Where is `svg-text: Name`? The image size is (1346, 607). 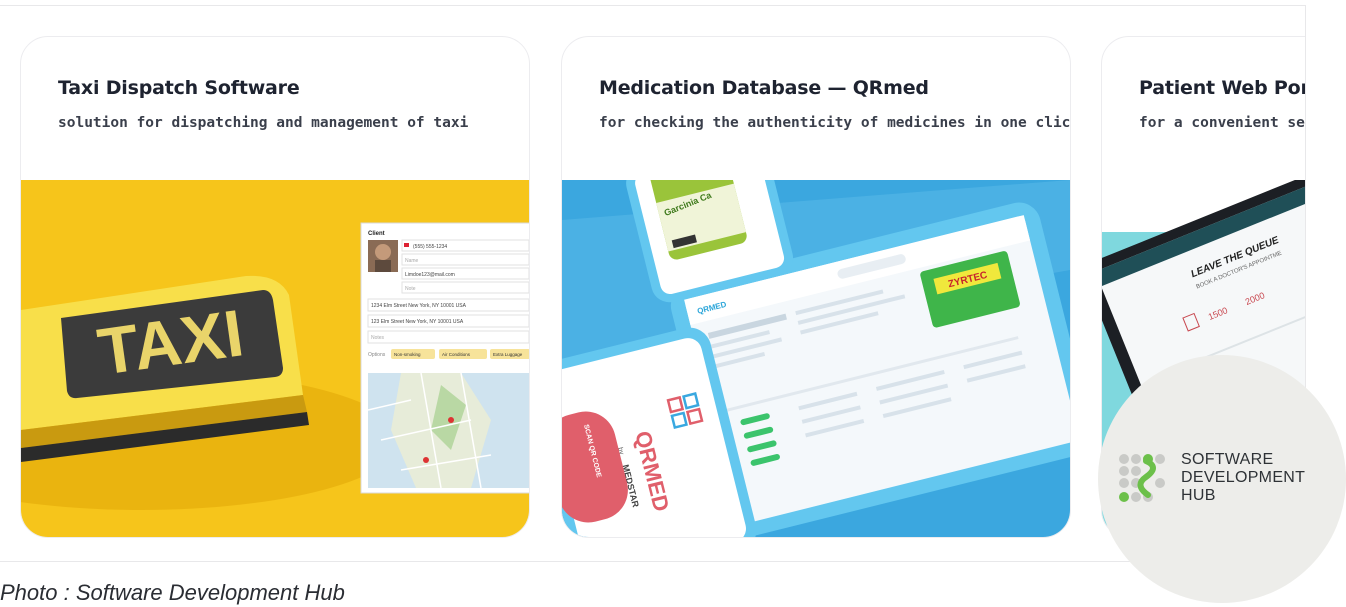 svg-text: Name is located at coordinates (412, 261).